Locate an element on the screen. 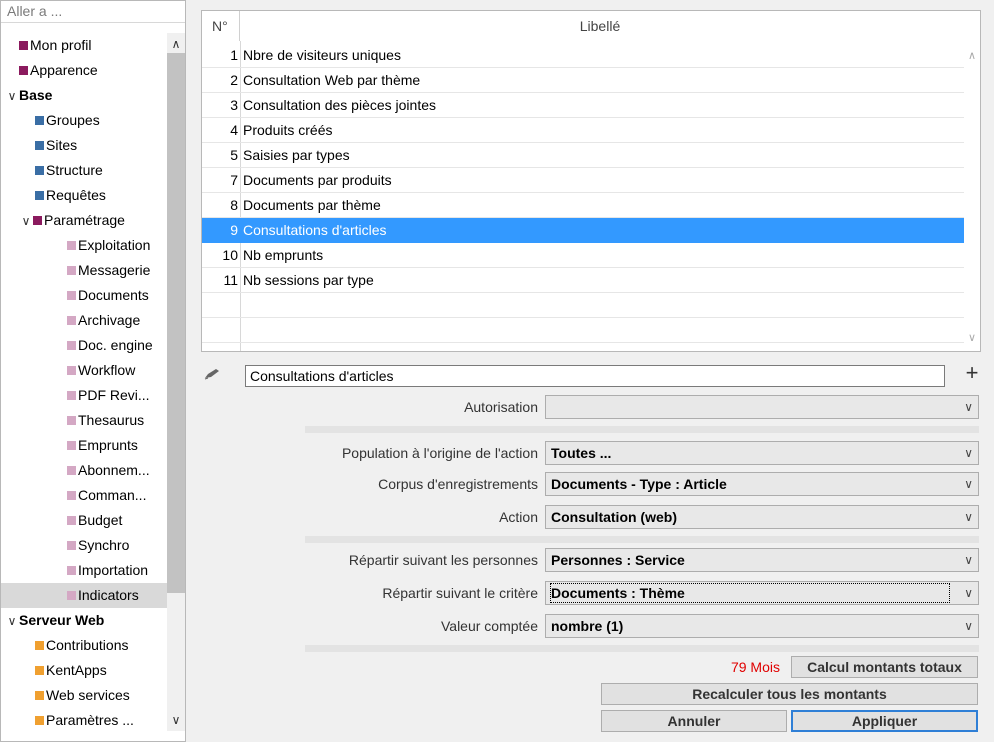 The width and height of the screenshot is (994, 742). table-row: 7 Documents par produits is located at coordinates (583, 180).